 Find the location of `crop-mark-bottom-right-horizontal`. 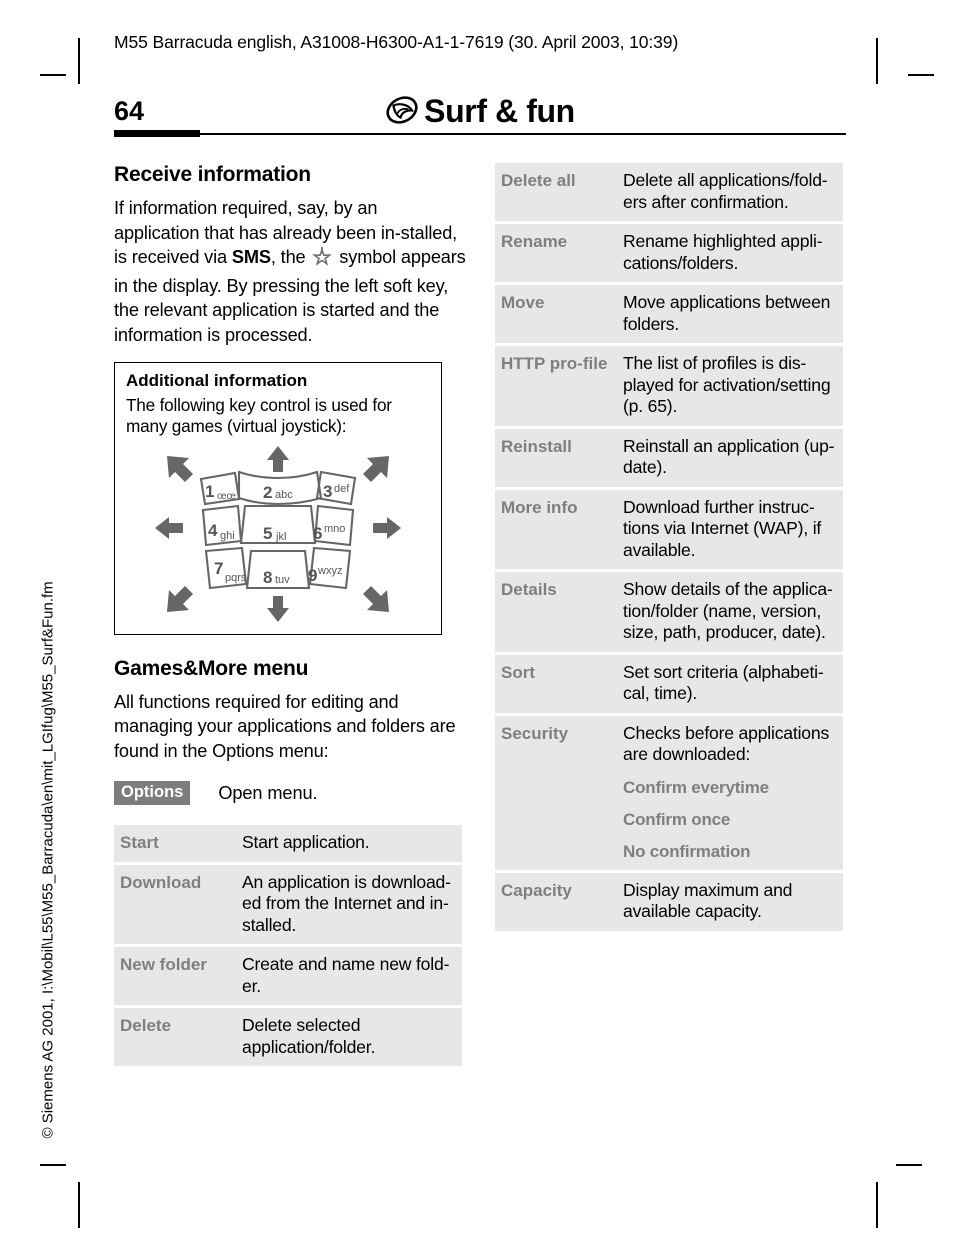

crop-mark-bottom-right-horizontal is located at coordinates (909, 1165).